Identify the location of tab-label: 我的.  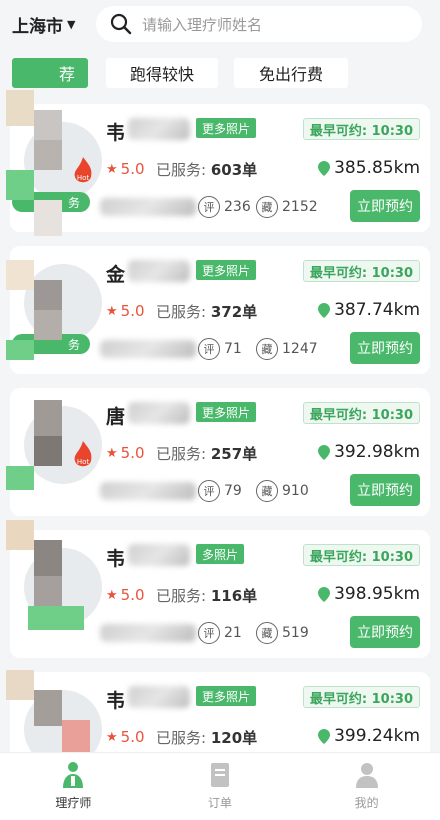
(366, 803).